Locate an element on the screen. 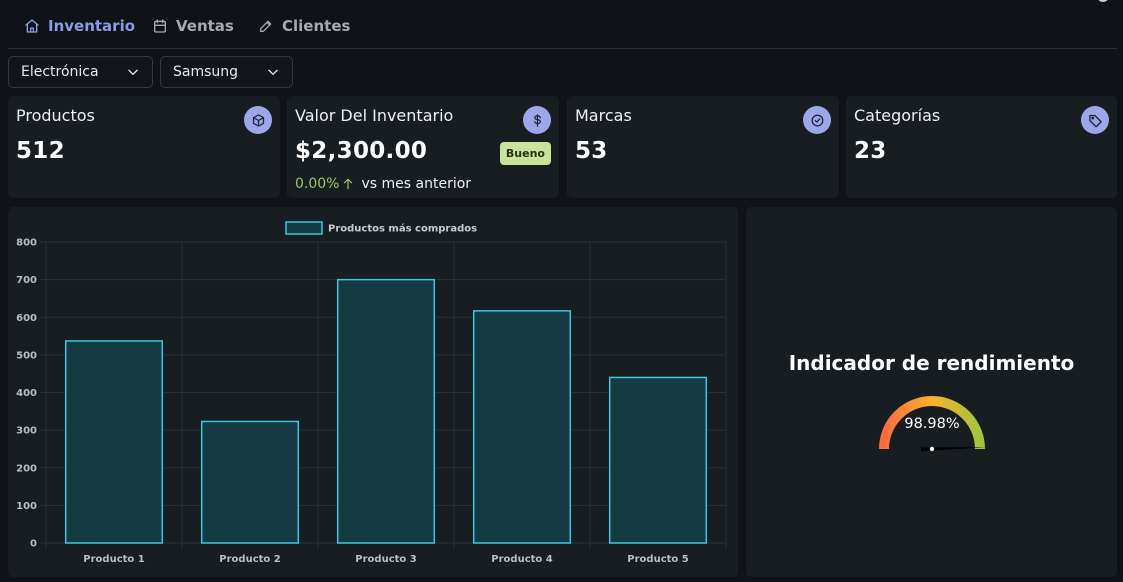 This screenshot has width=1123, height=582. pencil-icon is located at coordinates (266, 26).